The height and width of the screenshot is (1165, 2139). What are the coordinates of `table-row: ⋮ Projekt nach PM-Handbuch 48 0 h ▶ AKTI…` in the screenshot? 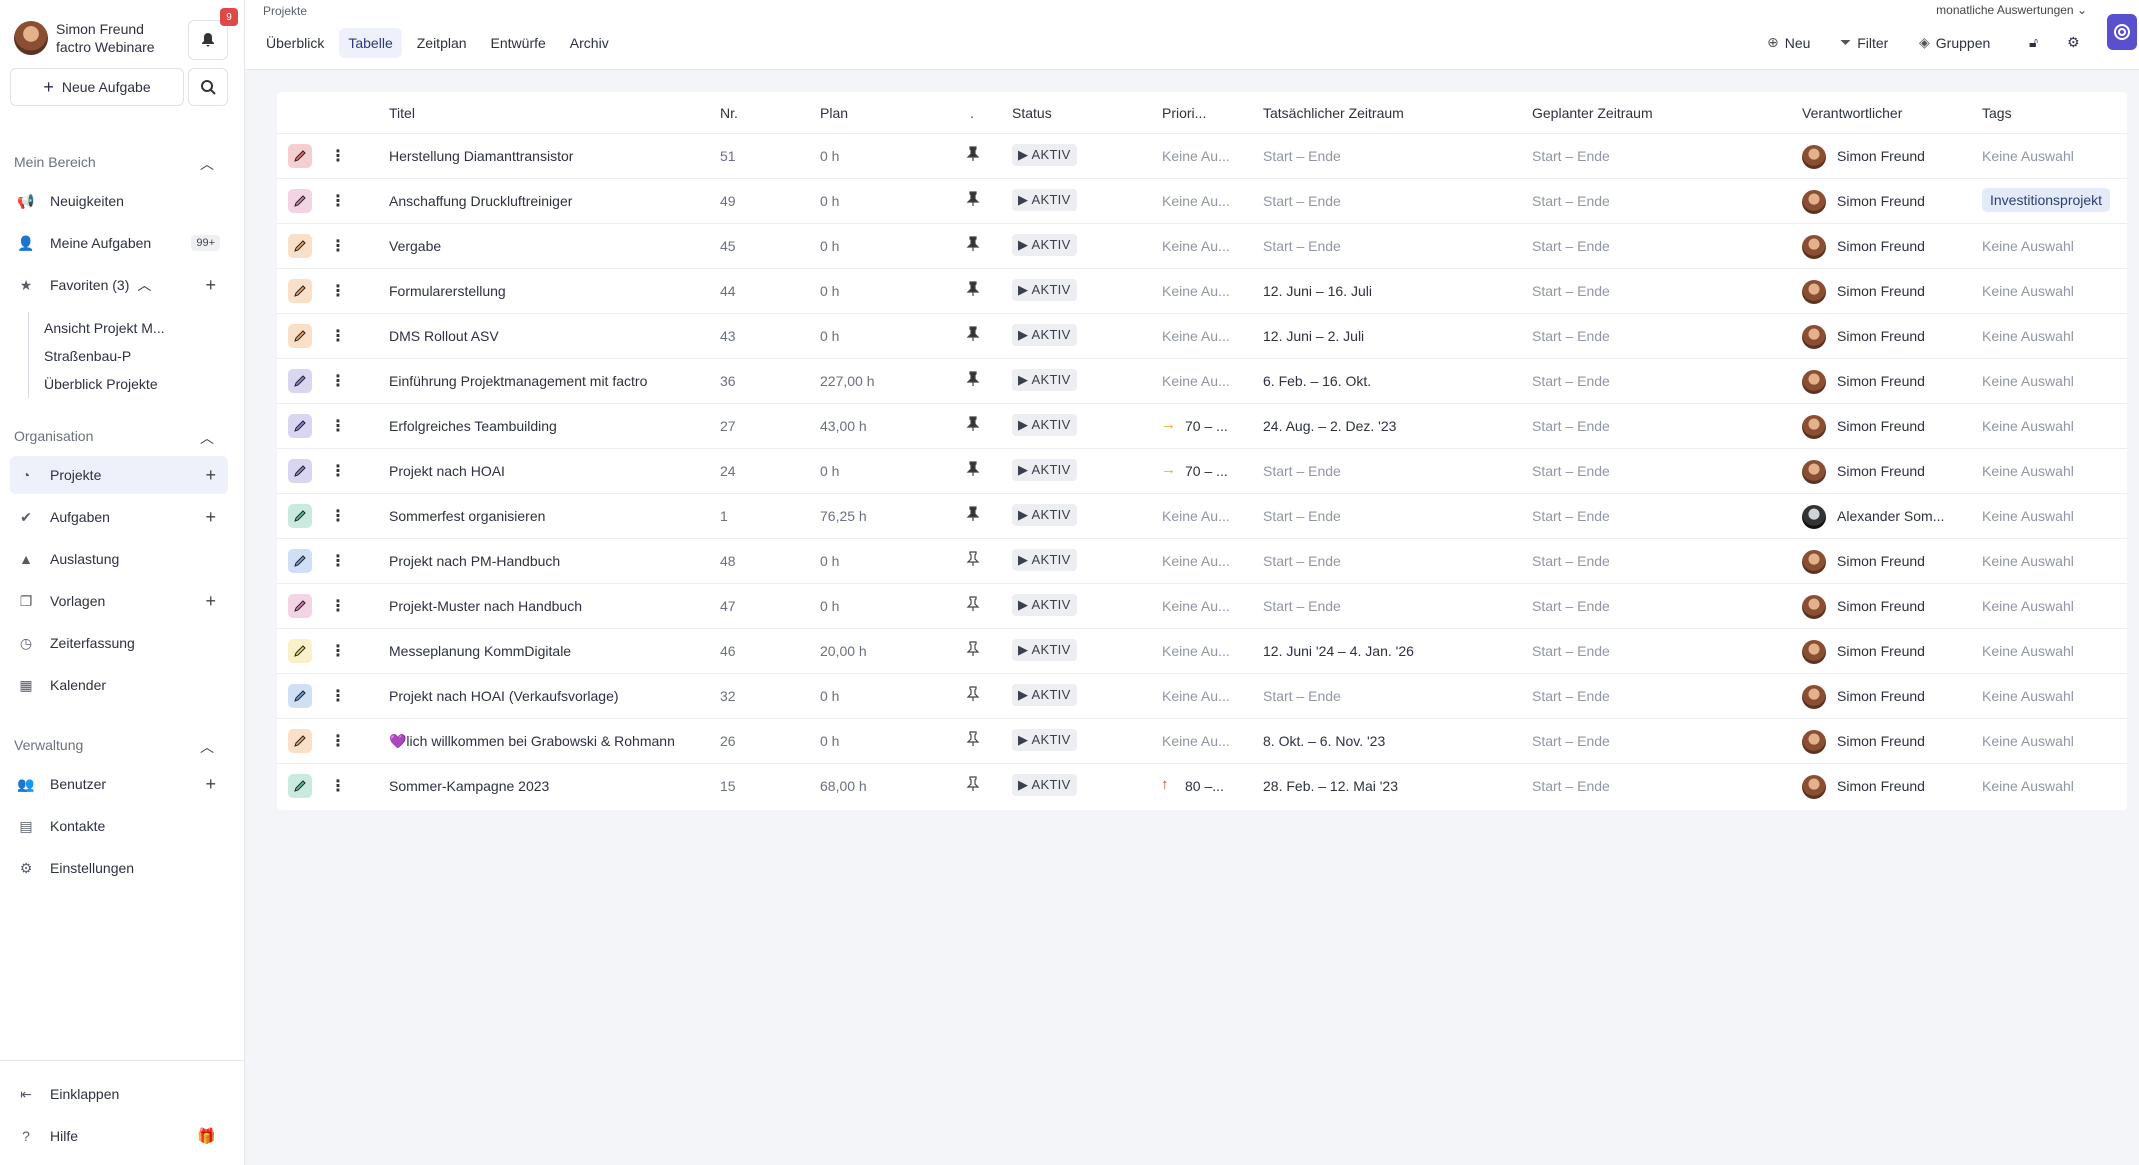 It's located at (1202, 560).